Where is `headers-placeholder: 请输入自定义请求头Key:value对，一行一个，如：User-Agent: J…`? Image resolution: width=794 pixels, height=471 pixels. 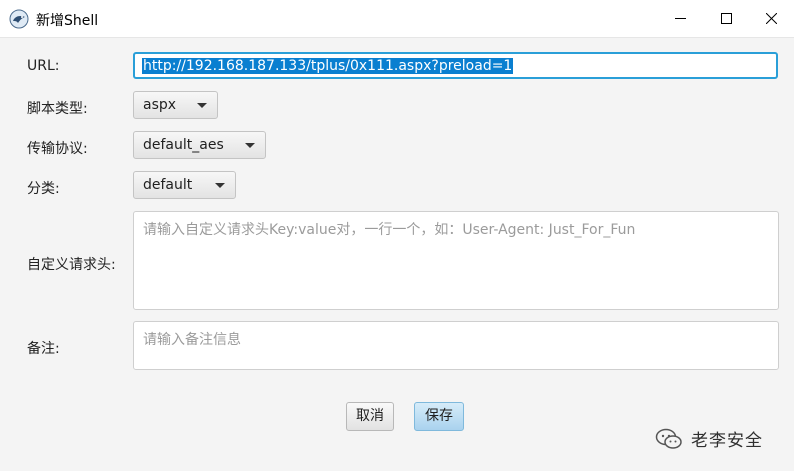 headers-placeholder: 请输入自定义请求头Key:value对，一行一个，如：User-Agent: J… is located at coordinates (389, 230).